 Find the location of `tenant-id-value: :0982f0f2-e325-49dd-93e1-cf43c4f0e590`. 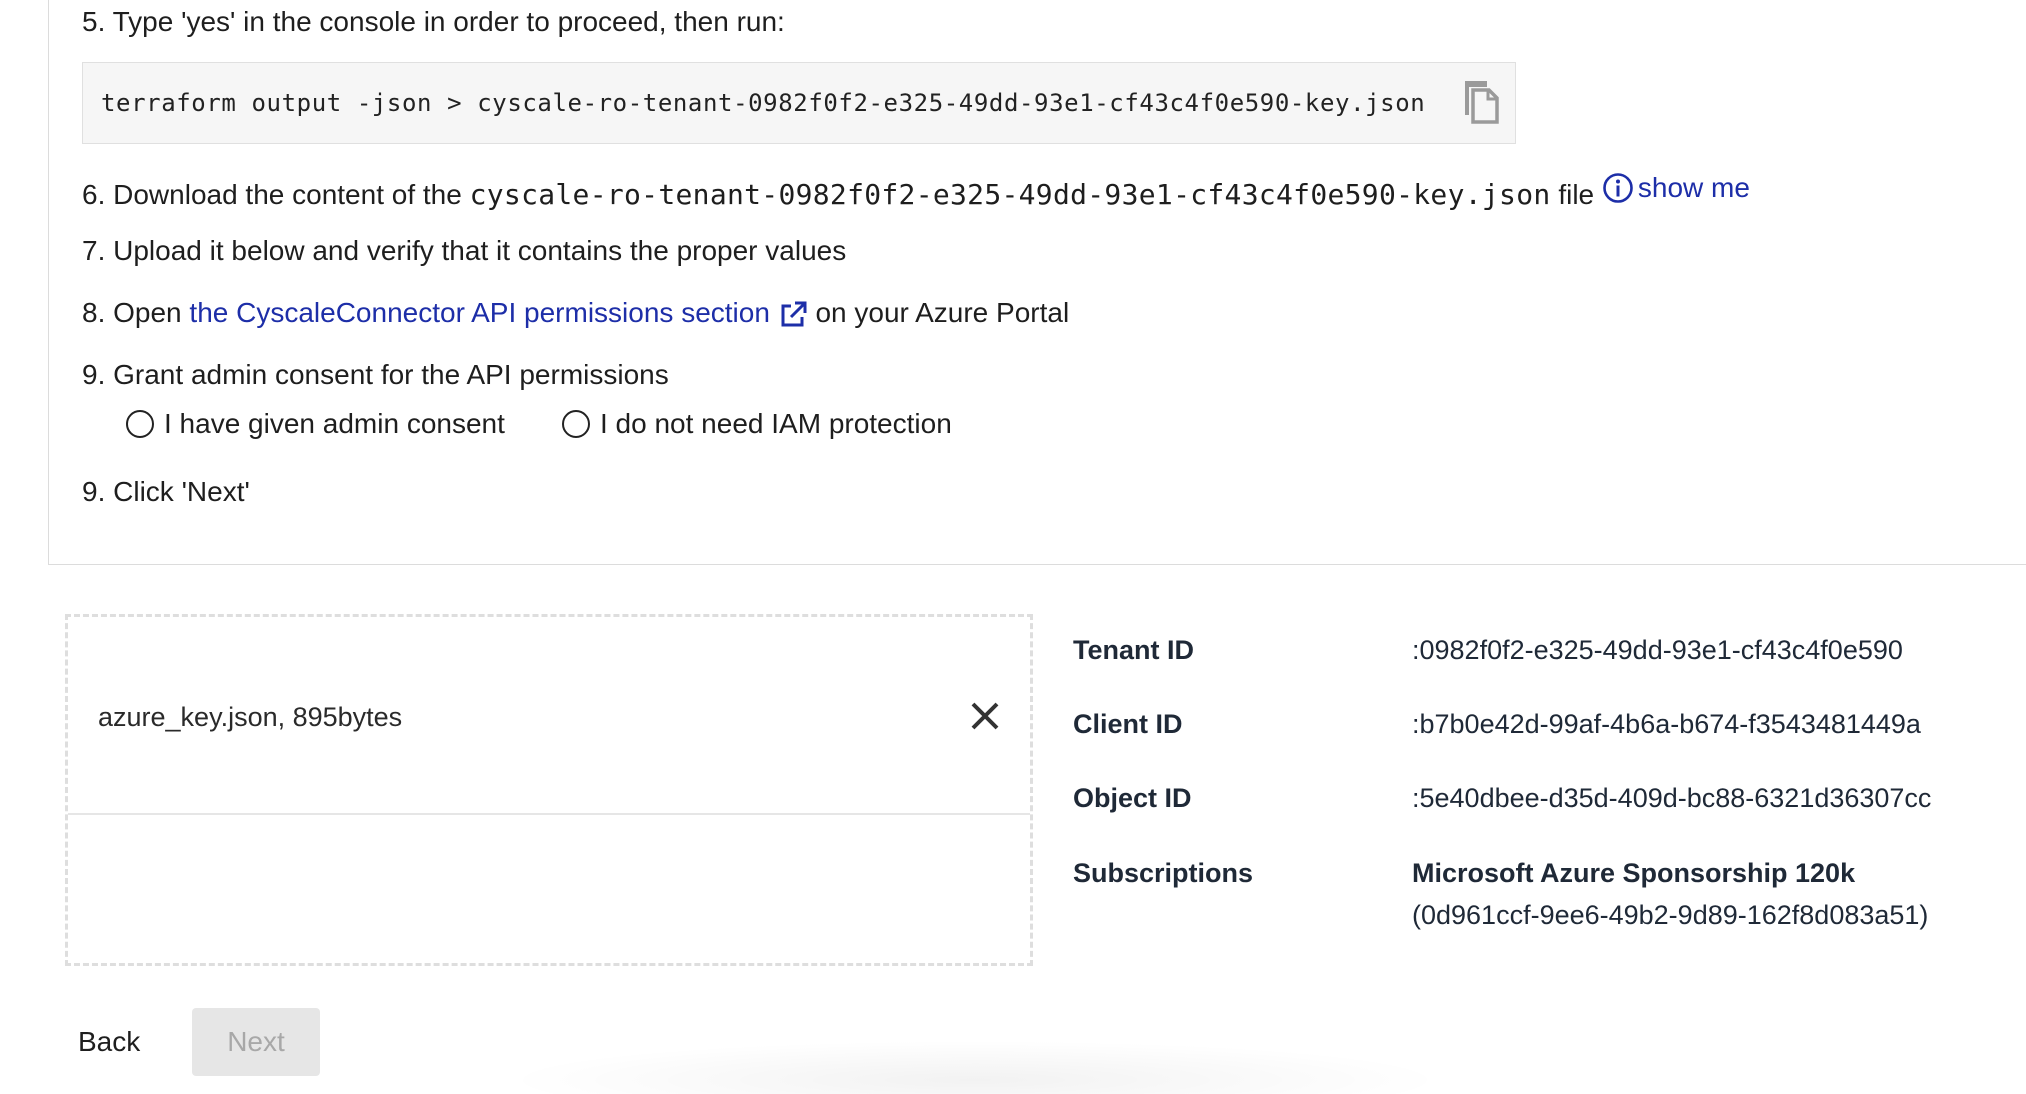

tenant-id-value: :0982f0f2-e325-49dd-93e1-cf43c4f0e590 is located at coordinates (1657, 650).